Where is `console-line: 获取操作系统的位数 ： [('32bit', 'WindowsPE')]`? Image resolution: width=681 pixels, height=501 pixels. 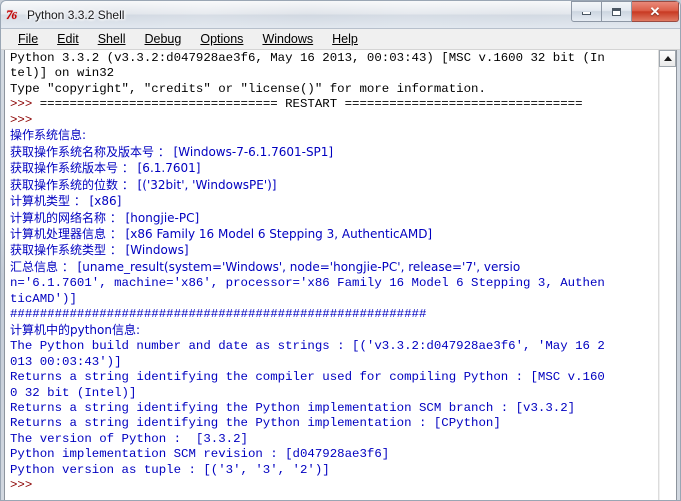
console-line: 获取操作系统的位数 ： [('32bit', 'WindowsPE')] is located at coordinates (334, 186).